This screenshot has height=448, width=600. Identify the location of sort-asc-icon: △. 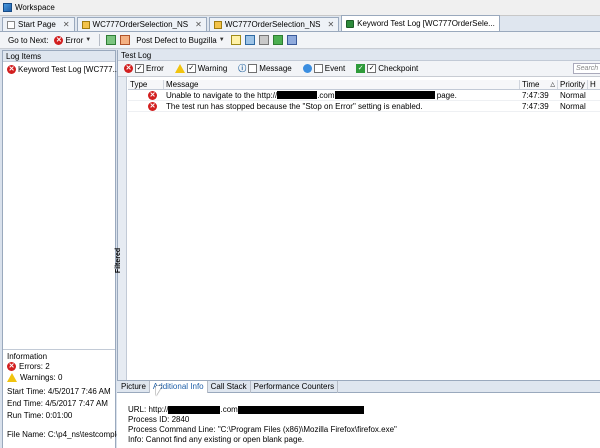
(552, 85).